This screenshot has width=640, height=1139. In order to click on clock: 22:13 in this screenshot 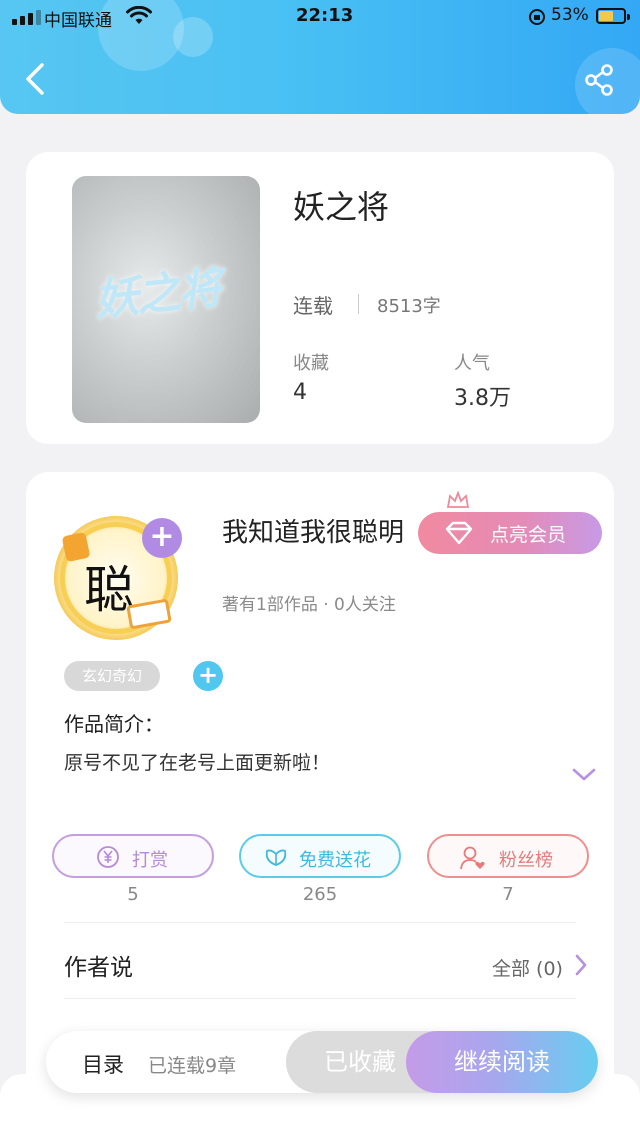, I will do `click(325, 15)`.